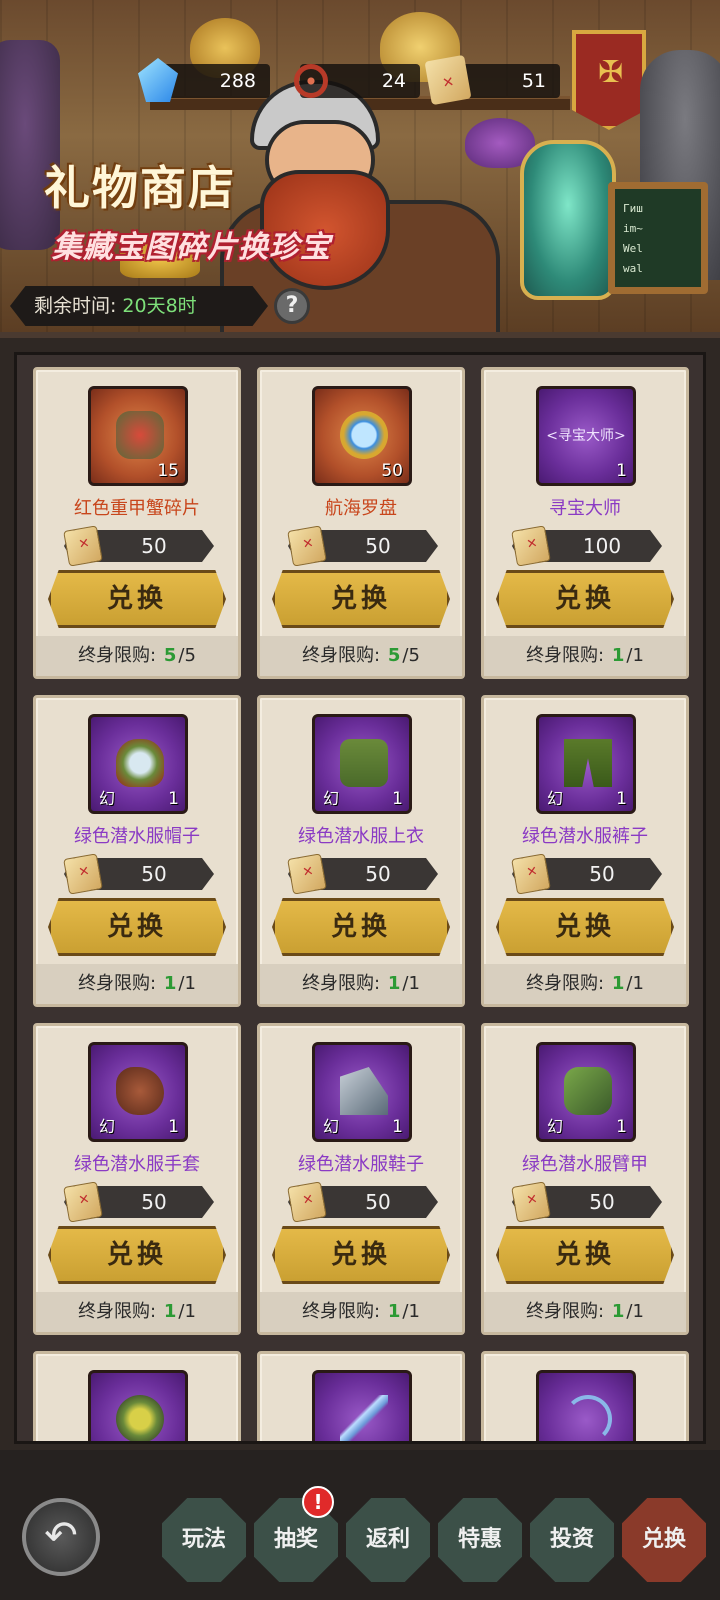 The width and height of the screenshot is (720, 1600). I want to click on item-icon-box: <寻宝大师> 1, so click(586, 436).